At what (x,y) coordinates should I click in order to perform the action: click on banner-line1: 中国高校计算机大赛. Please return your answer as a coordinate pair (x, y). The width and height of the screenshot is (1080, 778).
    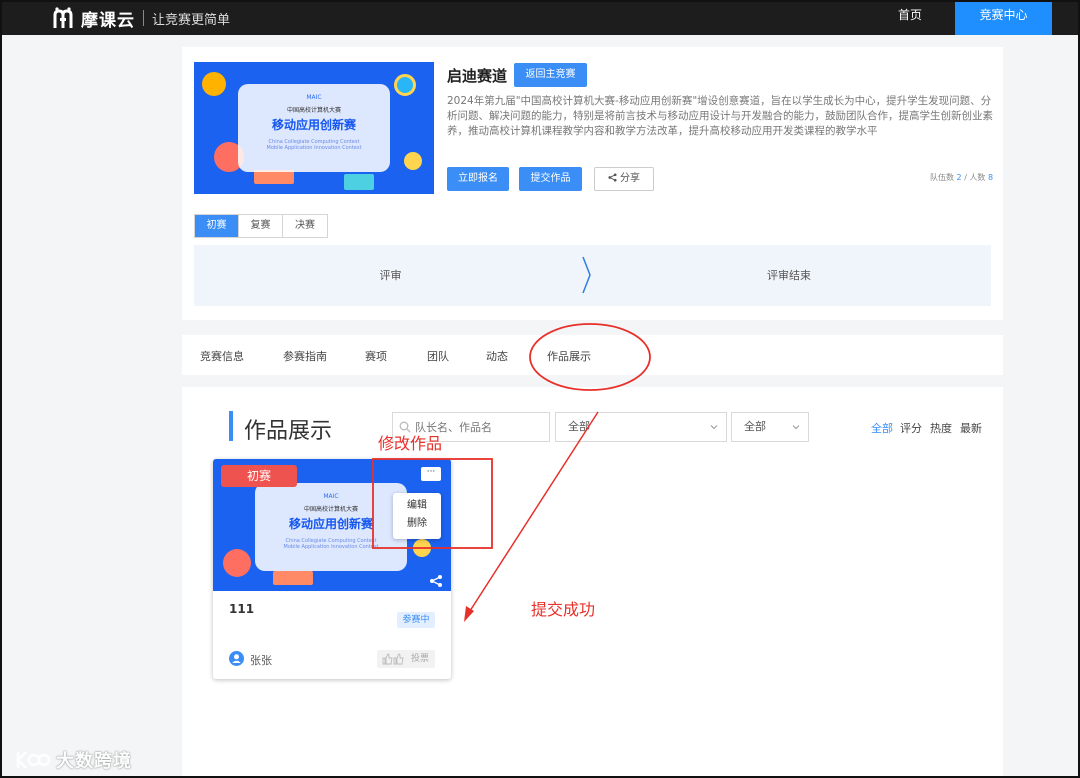
    Looking at the image, I should click on (313, 110).